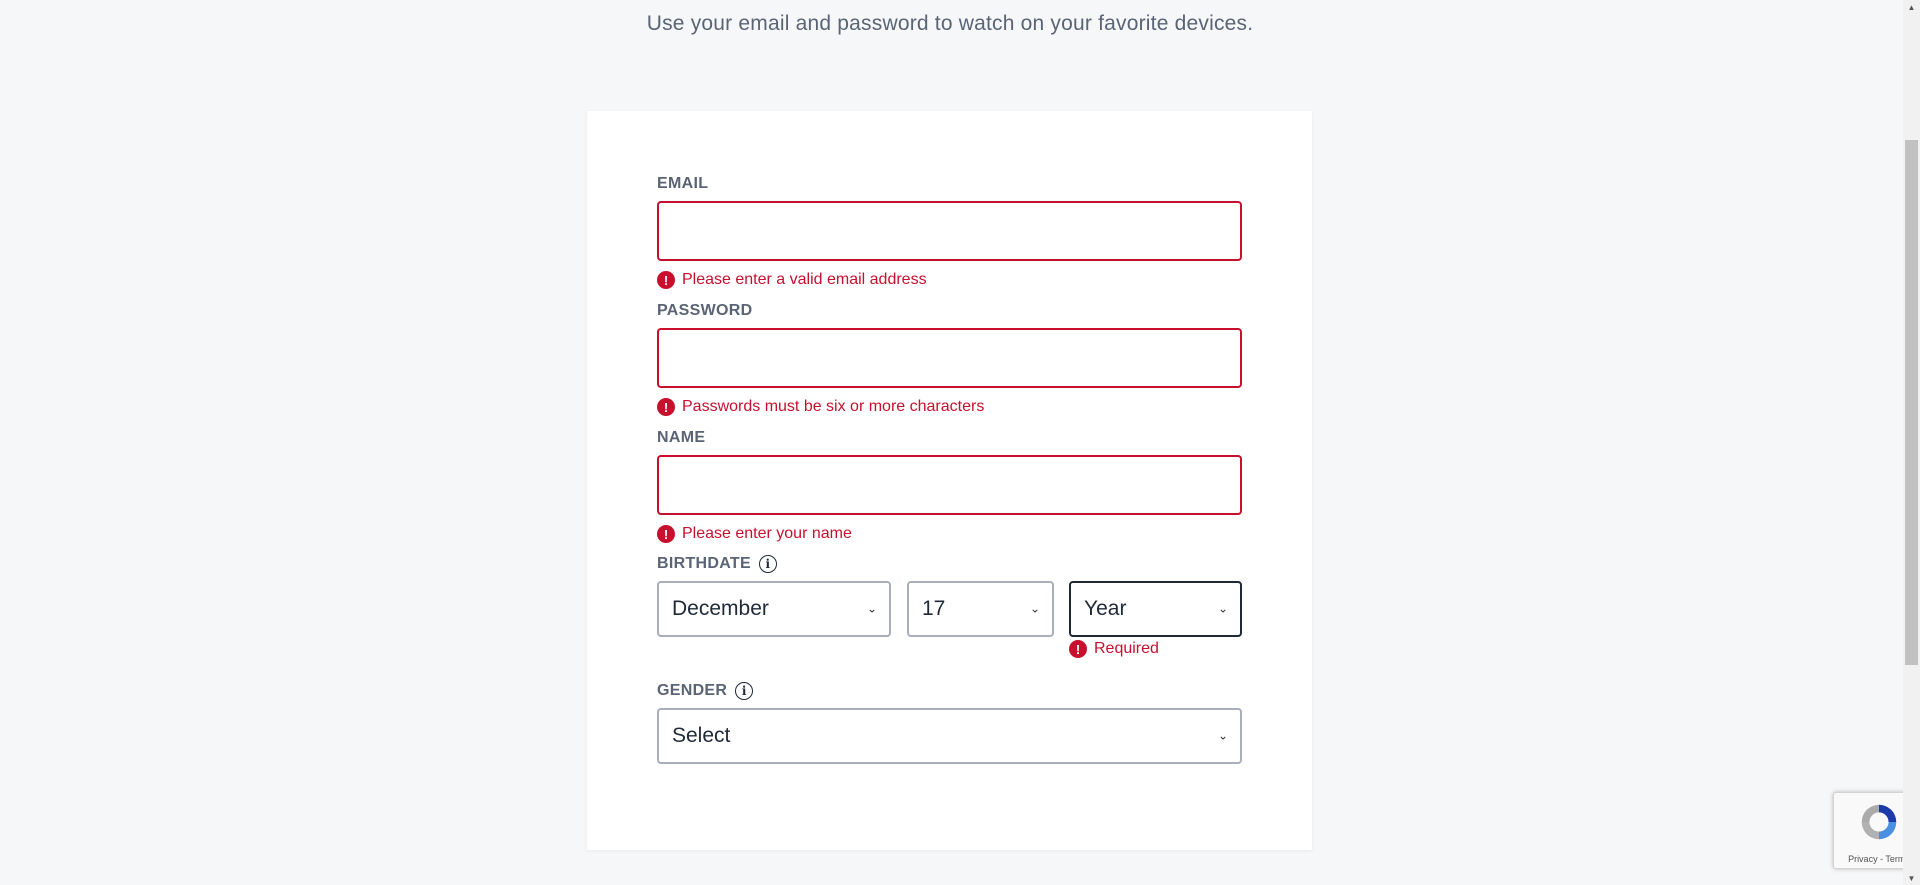 Image resolution: width=1920 pixels, height=885 pixels. I want to click on birthdate-info-icon: i, so click(767, 564).